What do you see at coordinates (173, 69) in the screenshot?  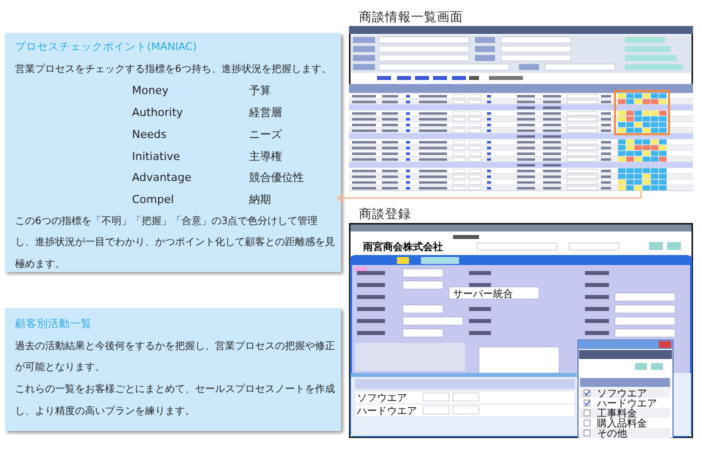 I see `card-text: 営業プロセスをチェックする指標を6つ持ち、進捗状況を把握します。` at bounding box center [173, 69].